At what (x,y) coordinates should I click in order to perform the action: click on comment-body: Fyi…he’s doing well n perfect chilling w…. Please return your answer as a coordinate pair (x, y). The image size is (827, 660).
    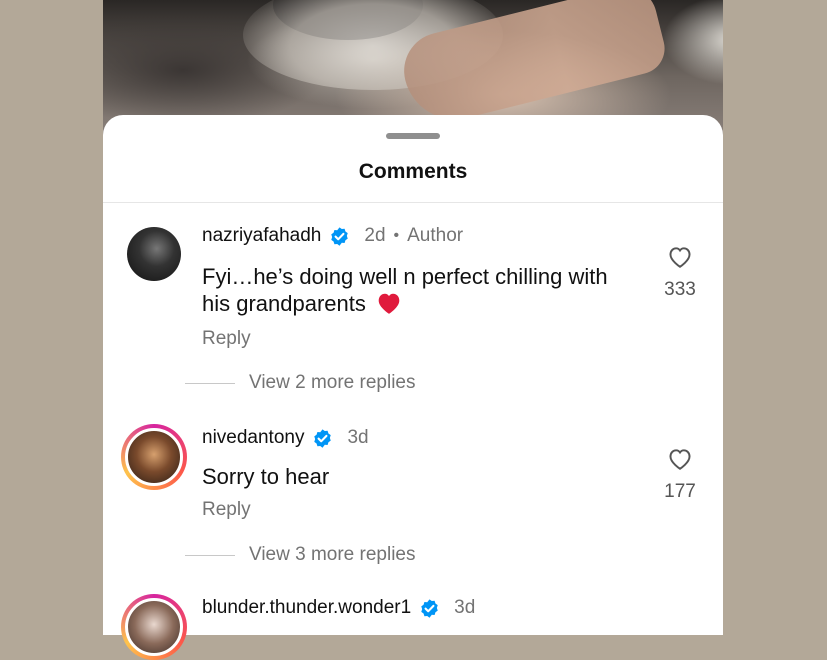
    Looking at the image, I should click on (405, 290).